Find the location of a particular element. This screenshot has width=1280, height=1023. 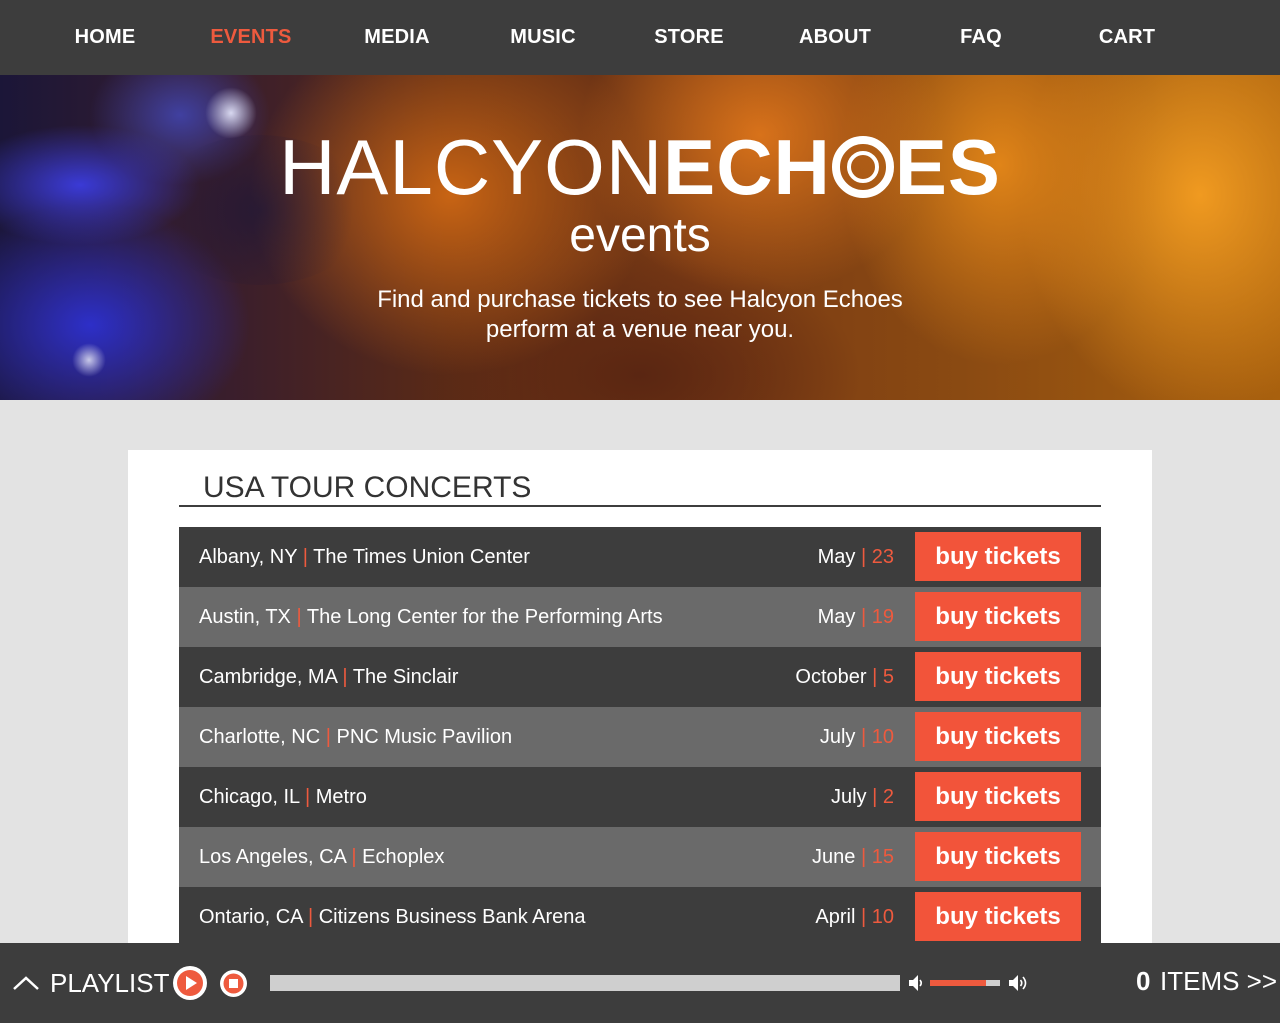

track-progress-bar is located at coordinates (585, 983).